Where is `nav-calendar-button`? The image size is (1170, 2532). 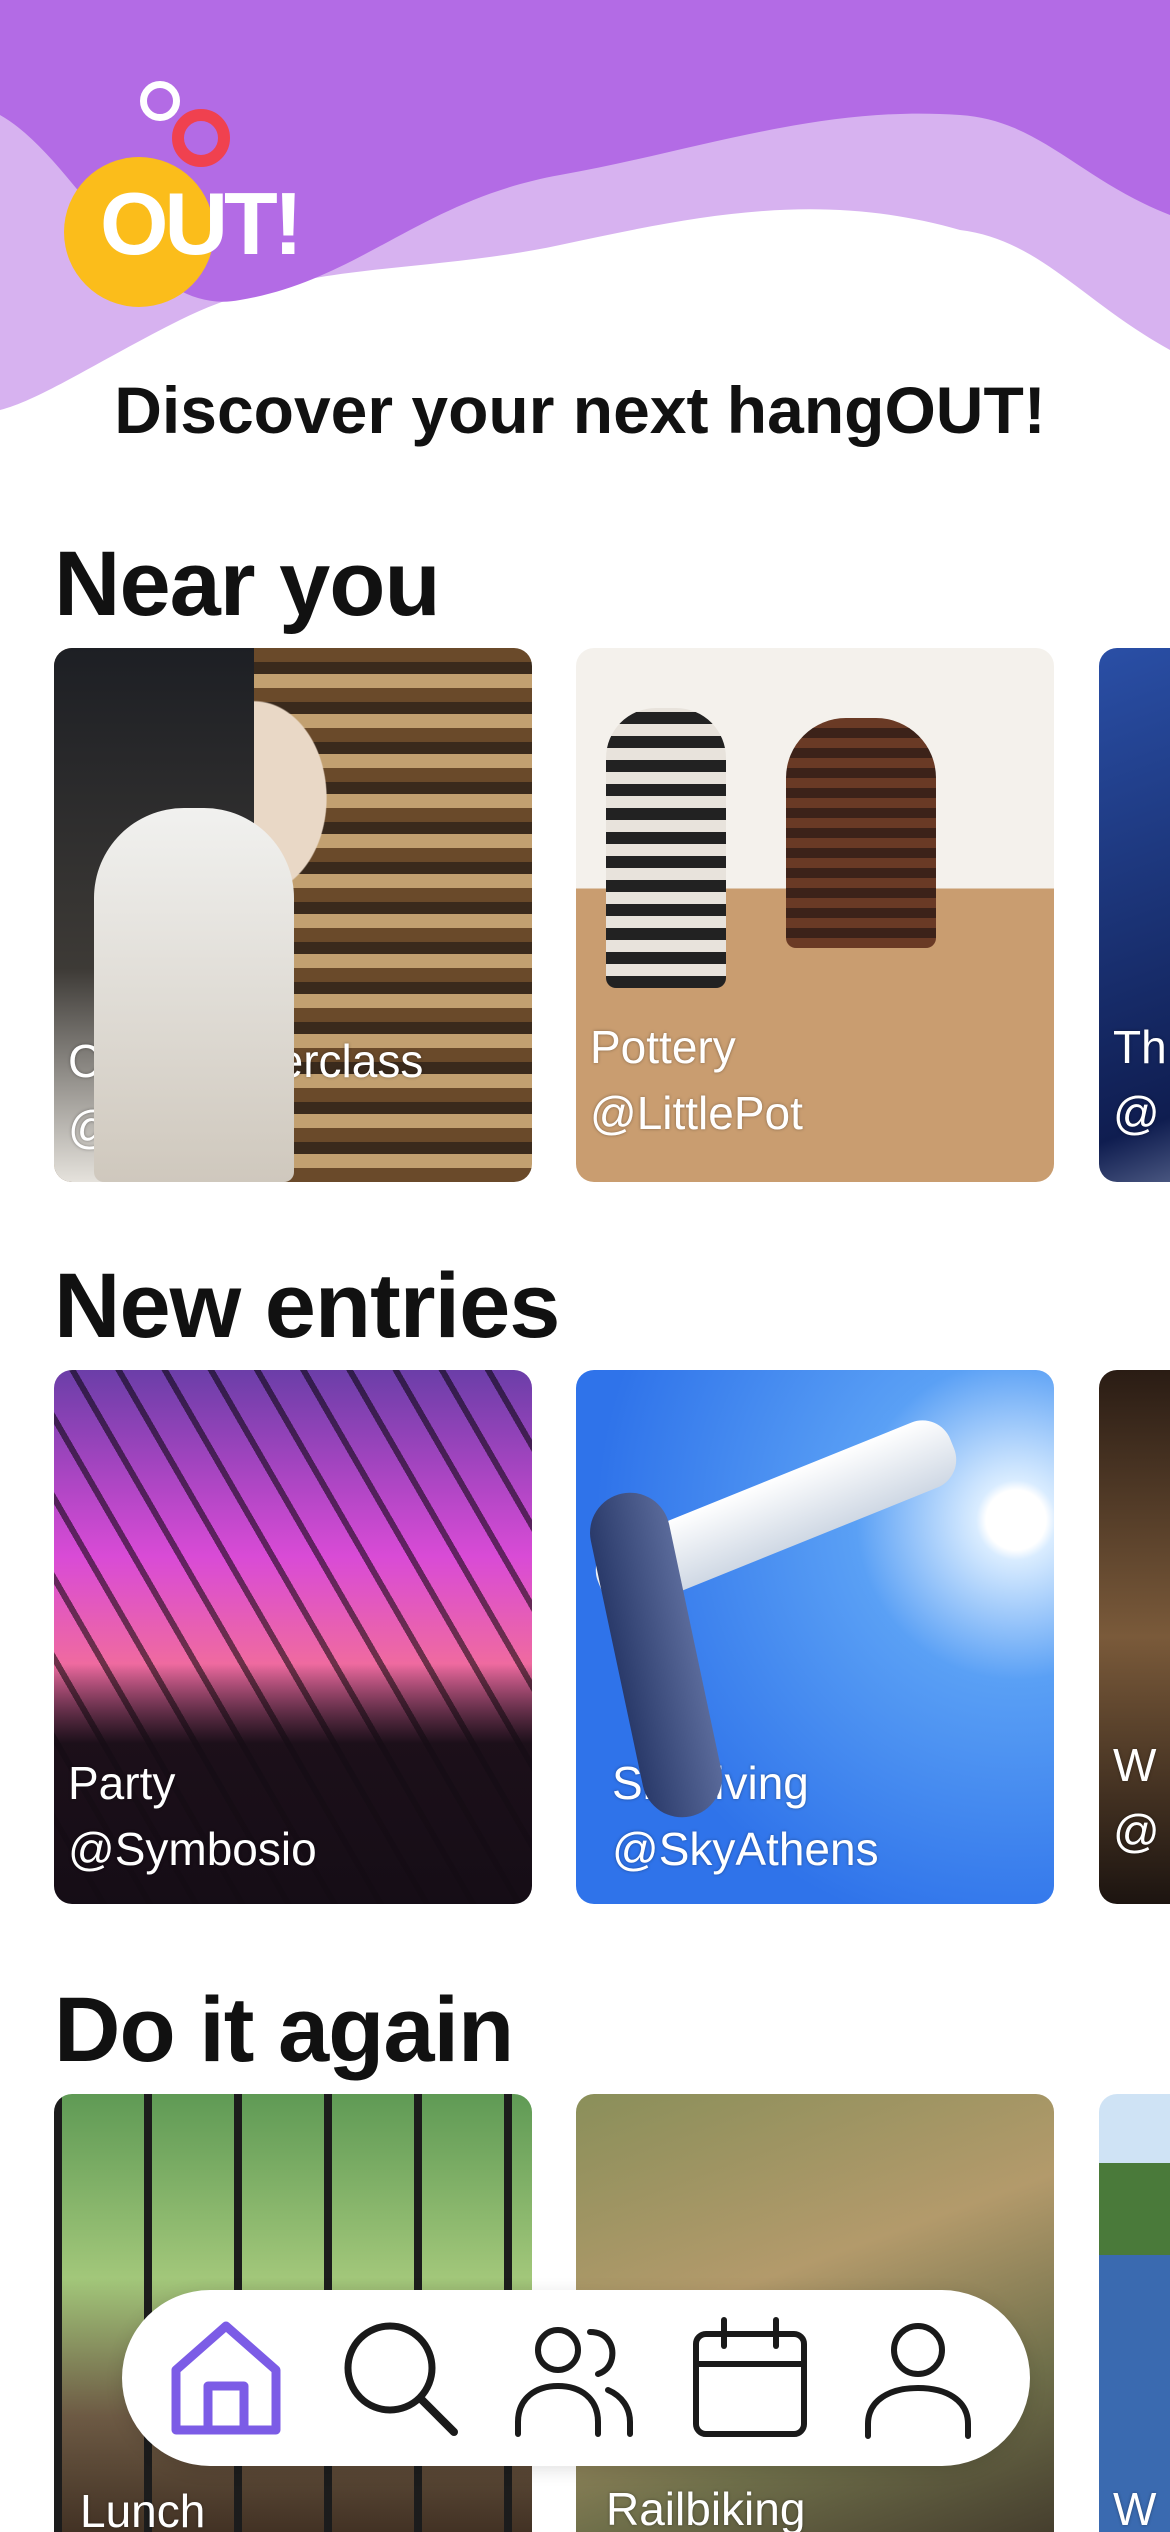 nav-calendar-button is located at coordinates (750, 2378).